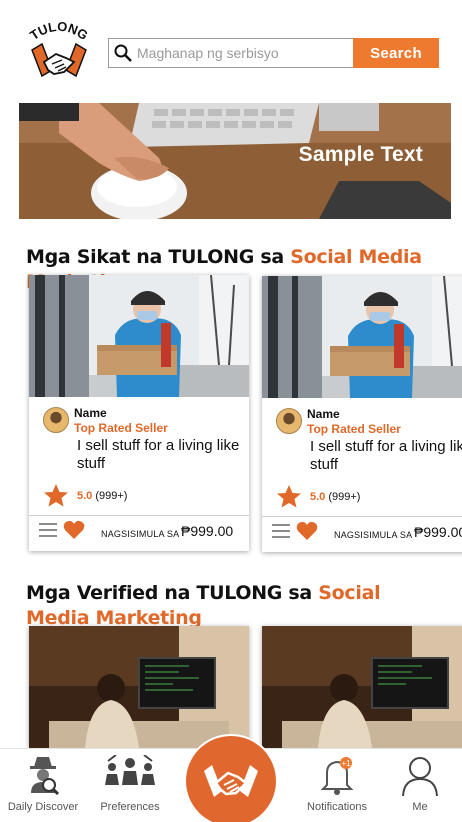 The width and height of the screenshot is (462, 822). What do you see at coordinates (43, 807) in the screenshot?
I see `nav-label: Daily Discover` at bounding box center [43, 807].